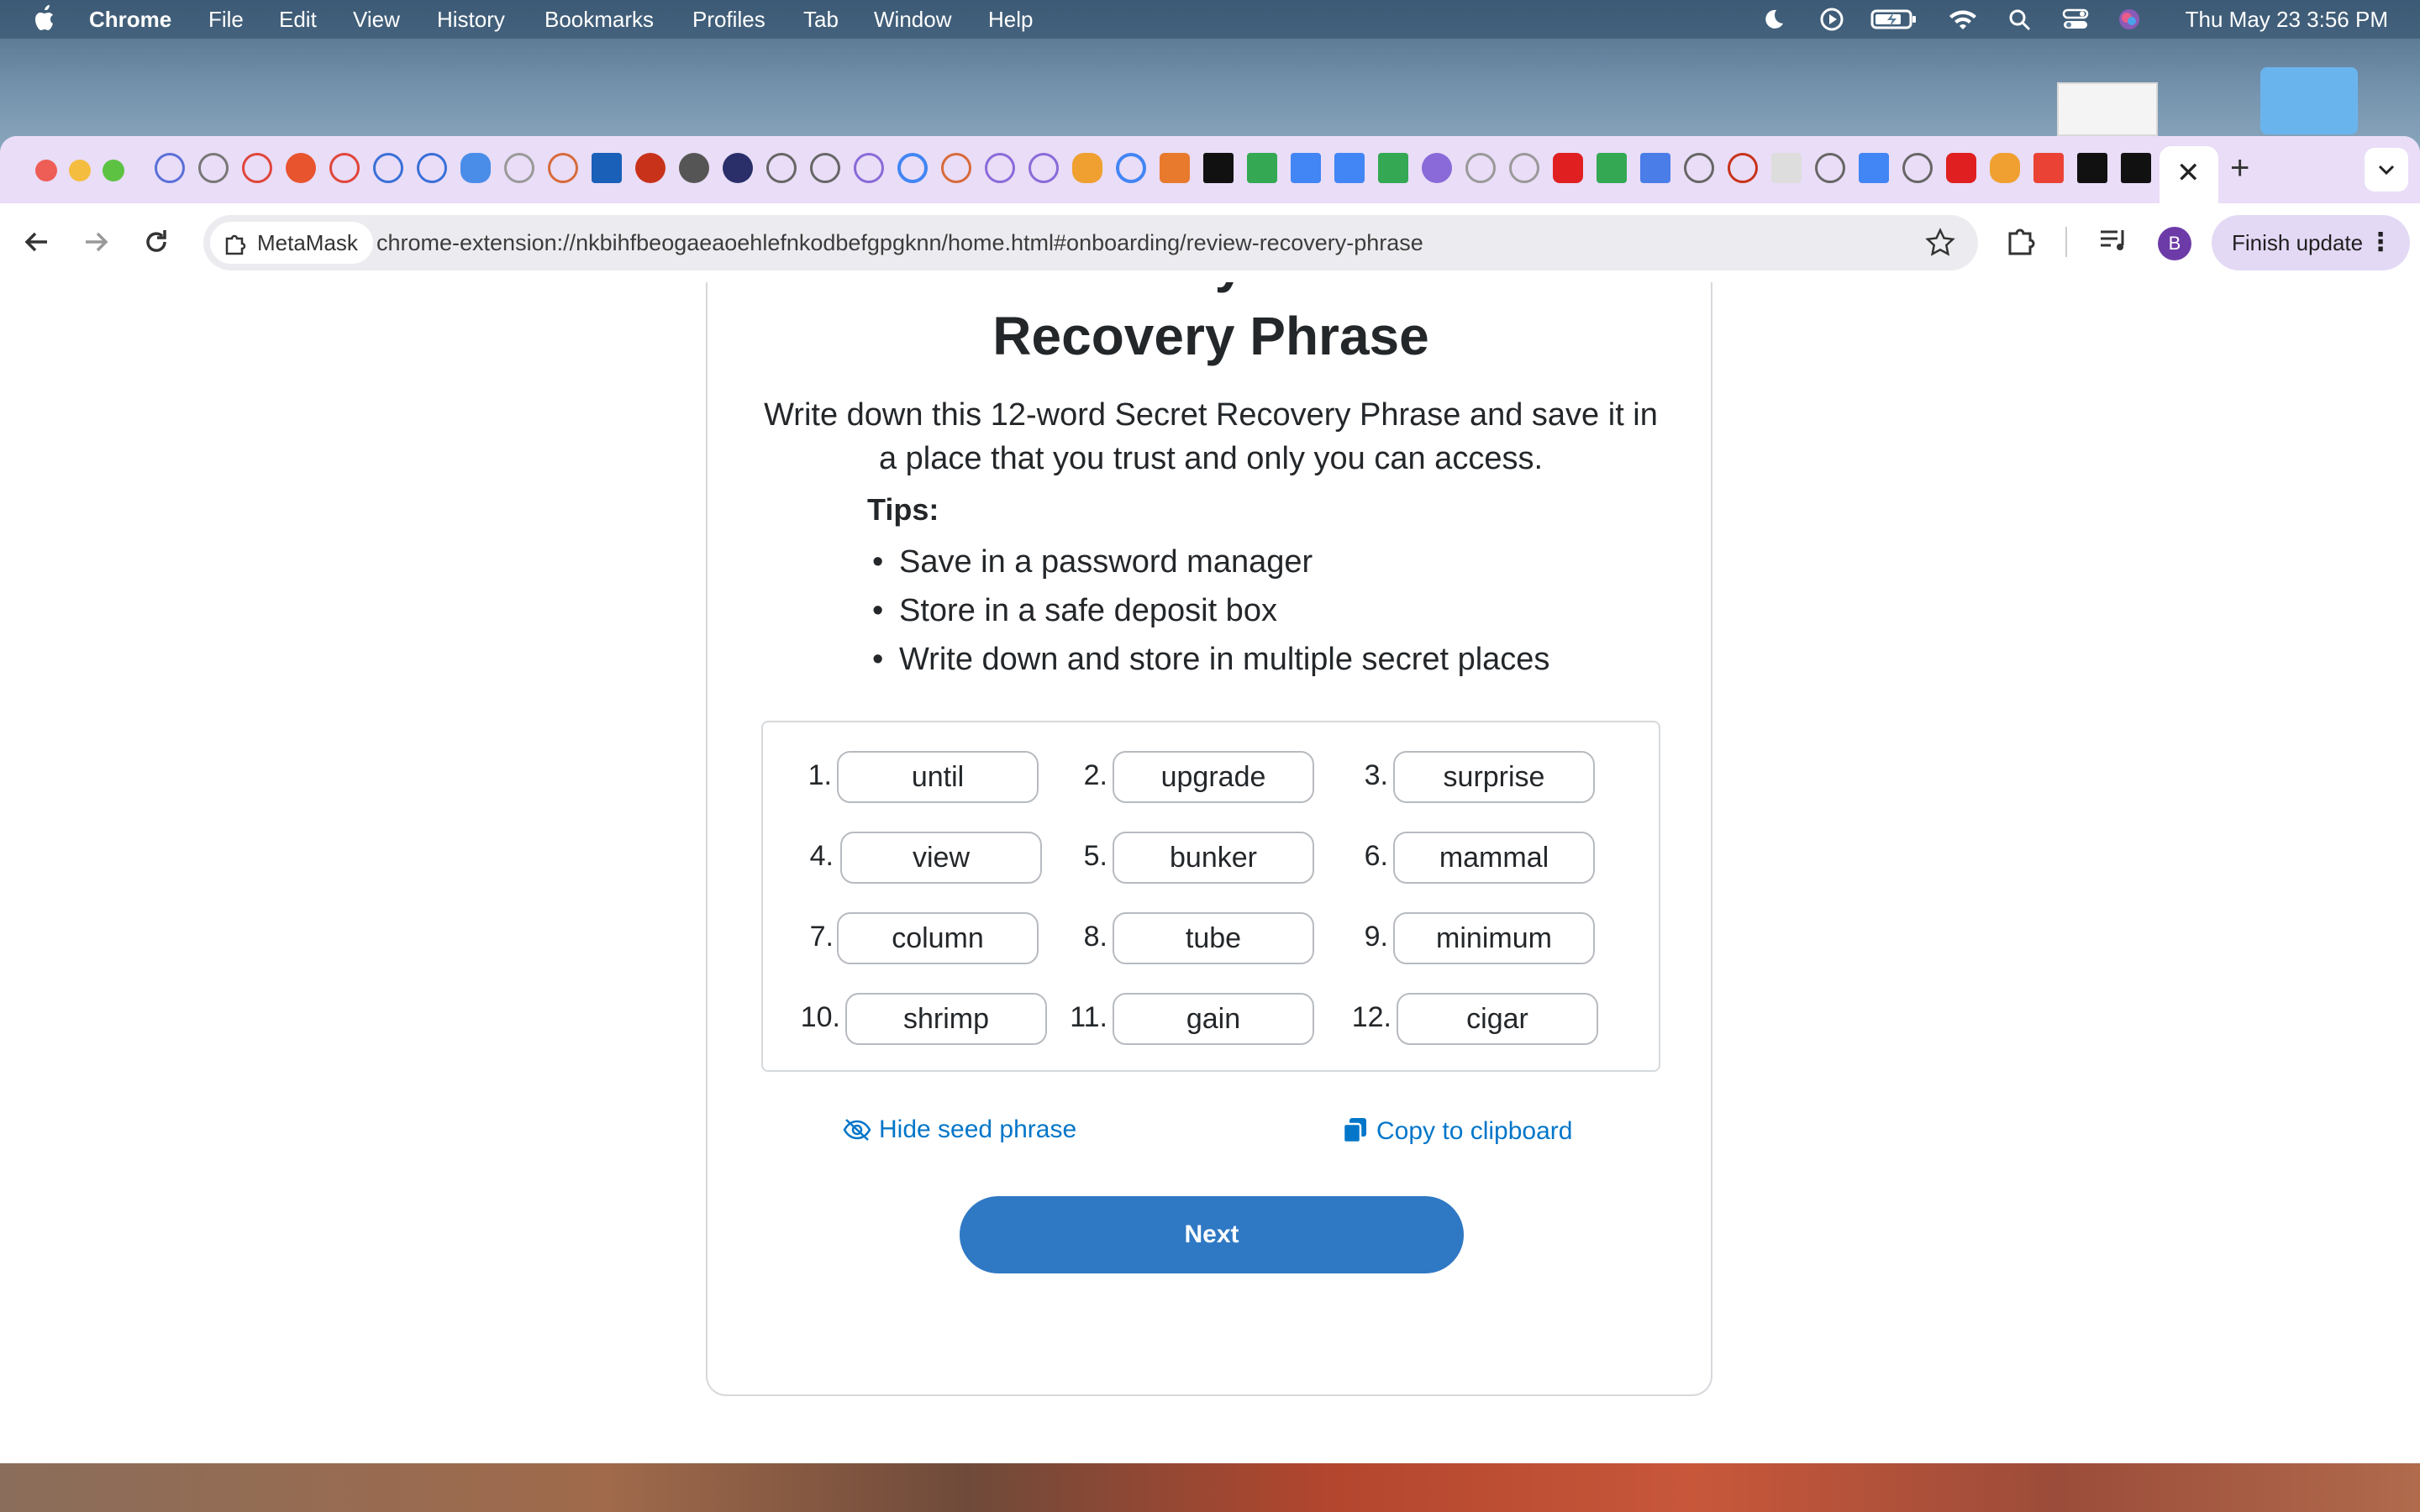  What do you see at coordinates (291, 243) in the screenshot?
I see `site-info-chip: MetaMask` at bounding box center [291, 243].